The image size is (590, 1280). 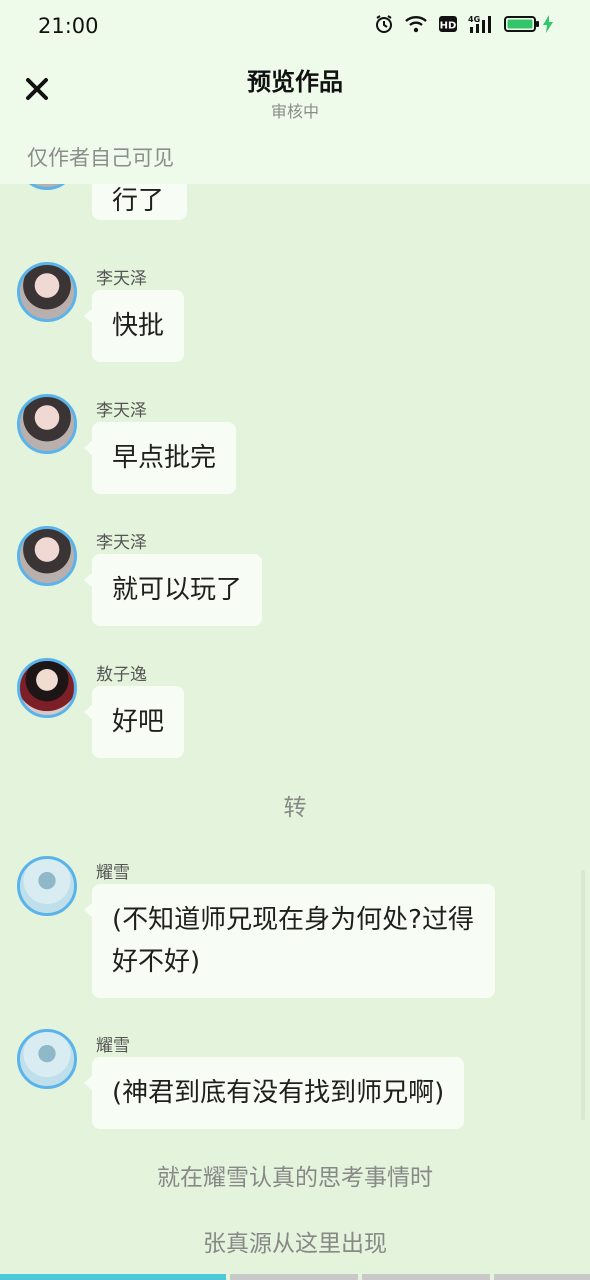 I want to click on message-bubble: 快批, so click(x=134, y=326).